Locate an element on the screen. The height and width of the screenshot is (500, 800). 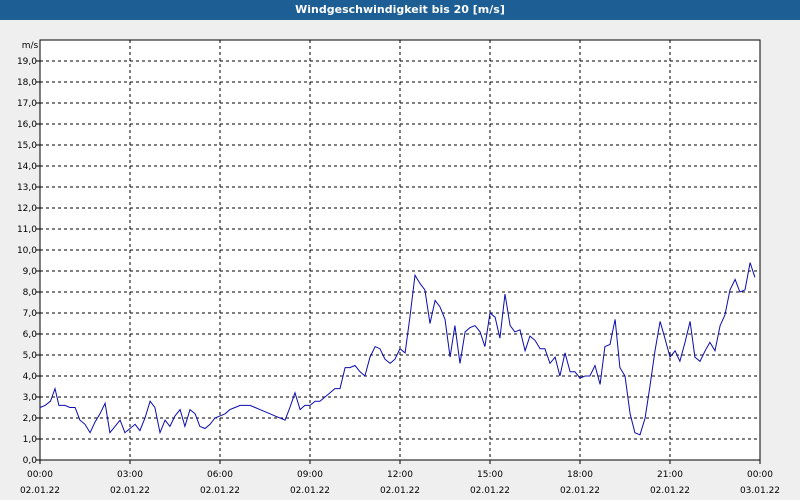
x-tick-time-label: 15:00 is located at coordinates (490, 475).